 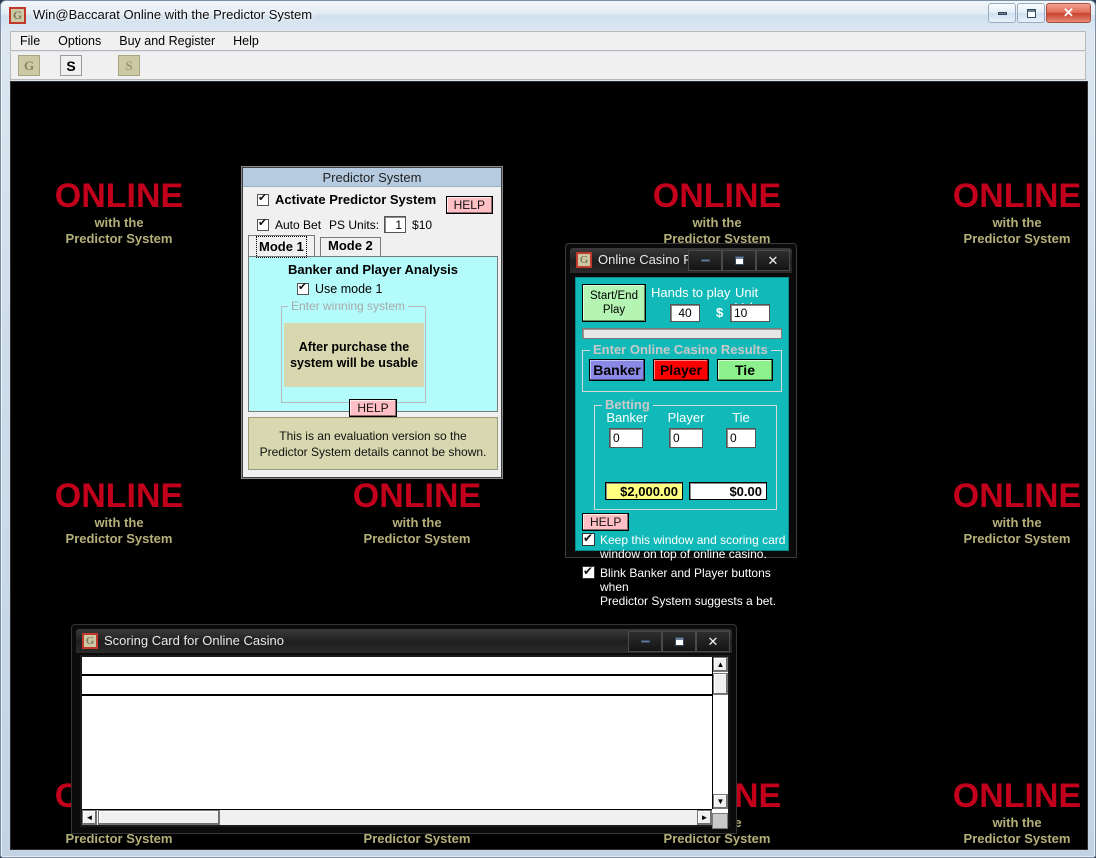 I want to click on hands-to-play-input: 40, so click(x=685, y=313).